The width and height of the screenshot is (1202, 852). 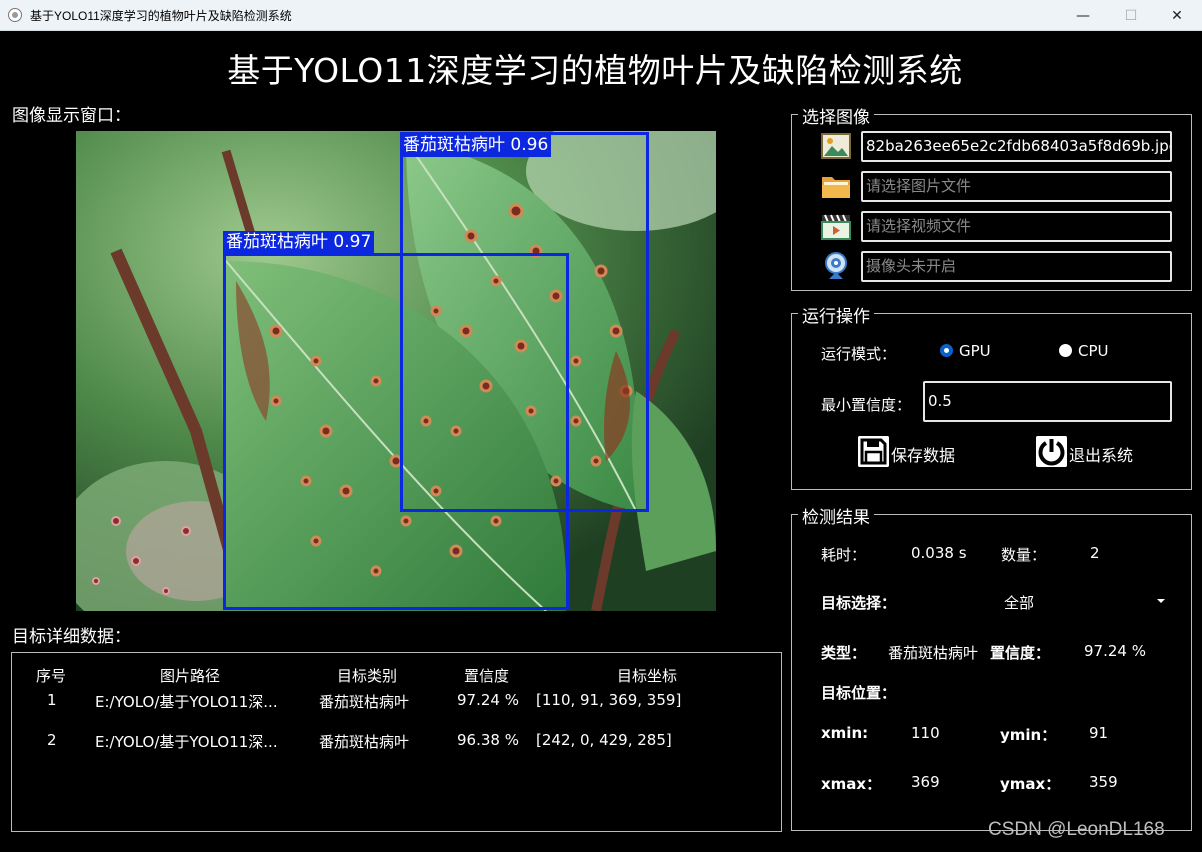 I want to click on save-data-button: 保存数据, so click(x=923, y=454).